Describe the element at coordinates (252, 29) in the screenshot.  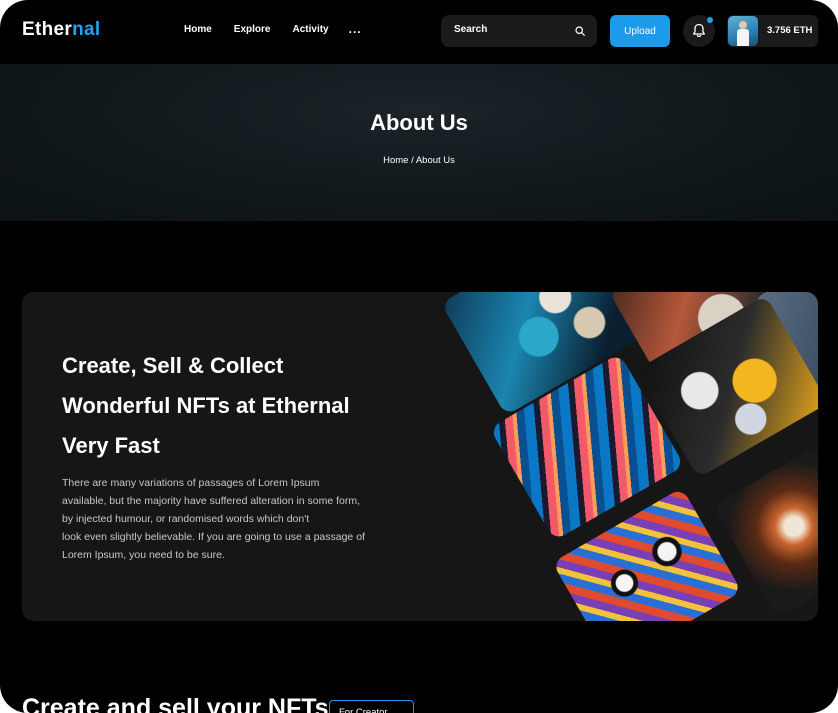
I see `nav-explore: Explore` at that location.